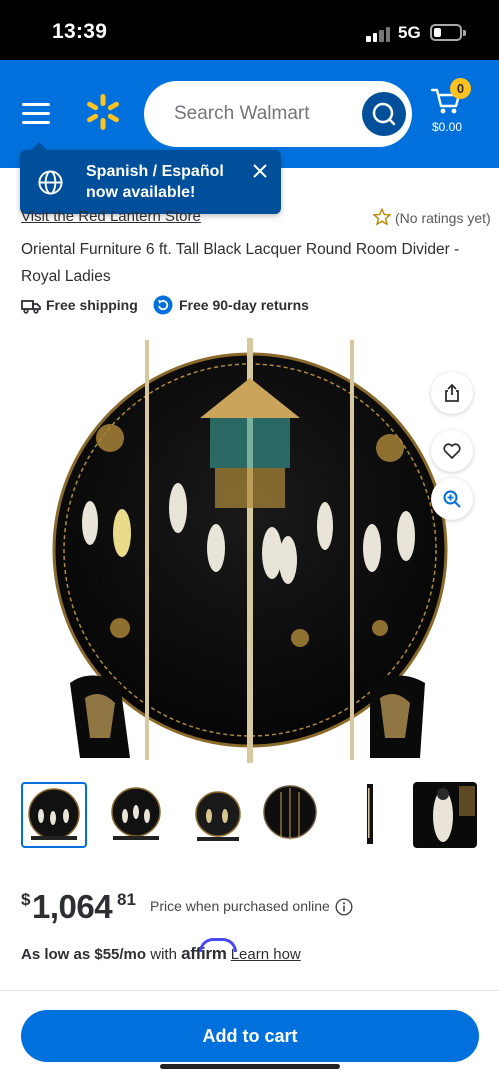  What do you see at coordinates (249, 30) in the screenshot?
I see `status-bar: 13:39 5G` at bounding box center [249, 30].